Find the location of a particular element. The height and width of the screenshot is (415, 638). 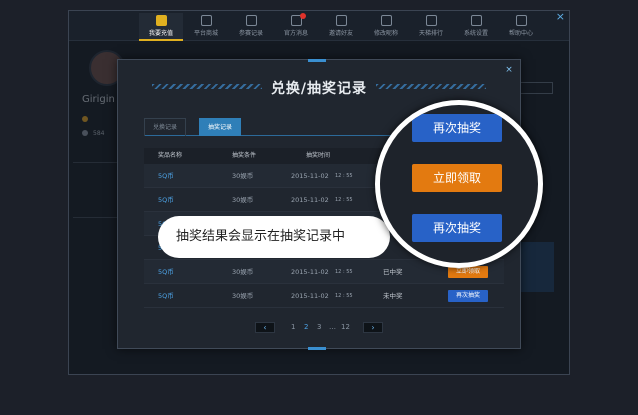

modal-top-handle is located at coordinates (317, 60).